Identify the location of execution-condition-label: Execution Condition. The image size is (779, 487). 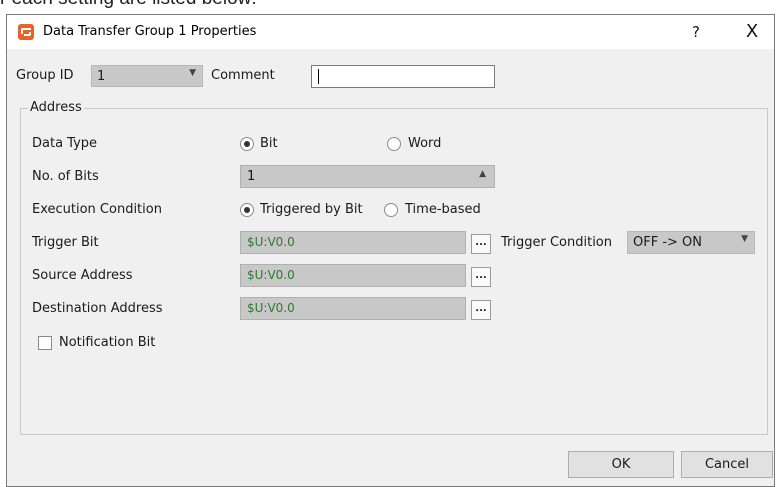
(97, 209).